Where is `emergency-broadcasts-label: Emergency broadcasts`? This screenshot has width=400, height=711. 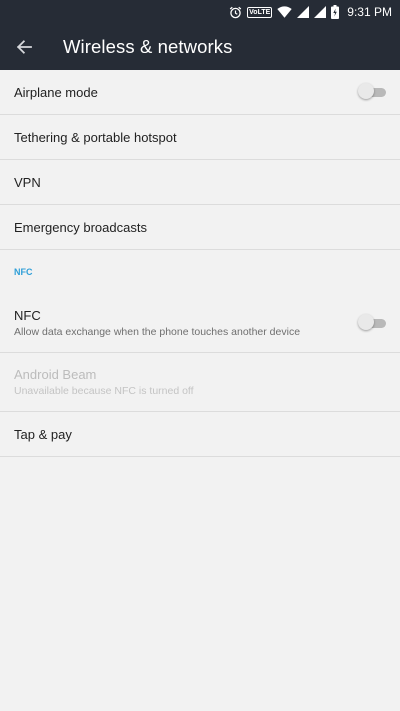
emergency-broadcasts-label: Emergency broadcasts is located at coordinates (80, 227).